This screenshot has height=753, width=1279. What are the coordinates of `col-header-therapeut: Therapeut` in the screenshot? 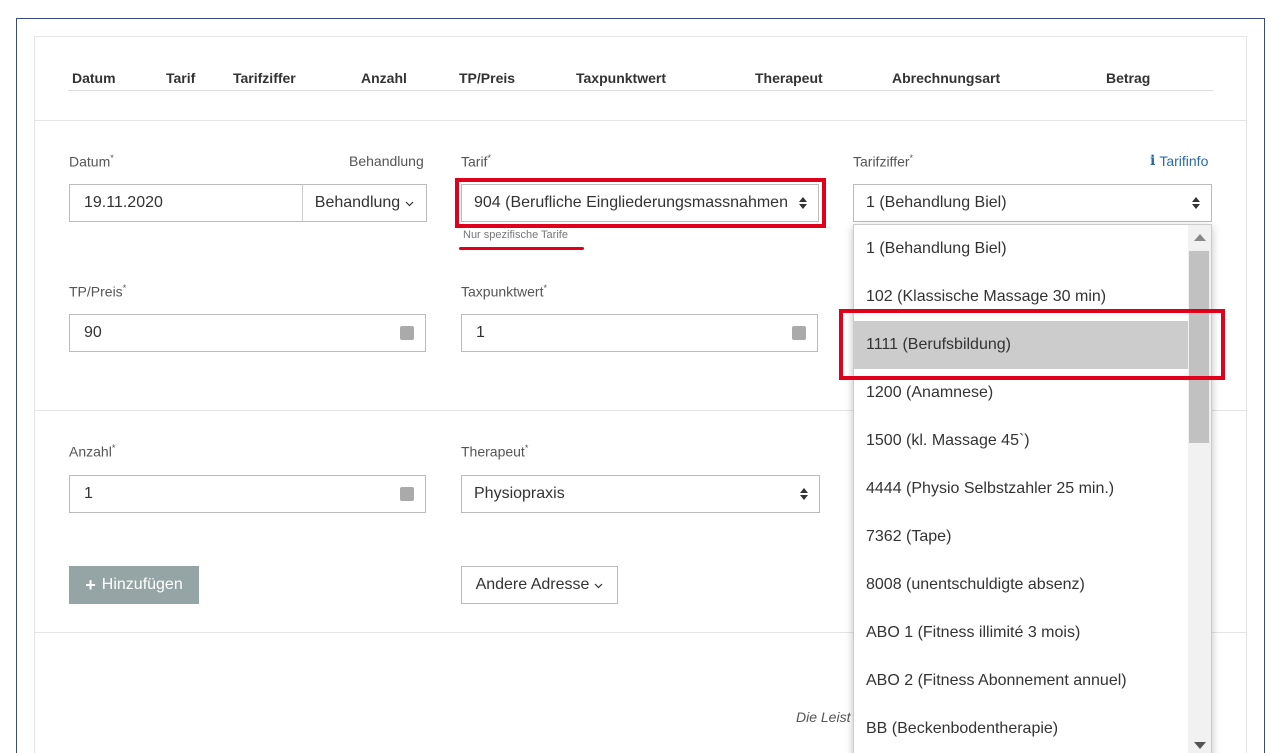 It's located at (789, 78).